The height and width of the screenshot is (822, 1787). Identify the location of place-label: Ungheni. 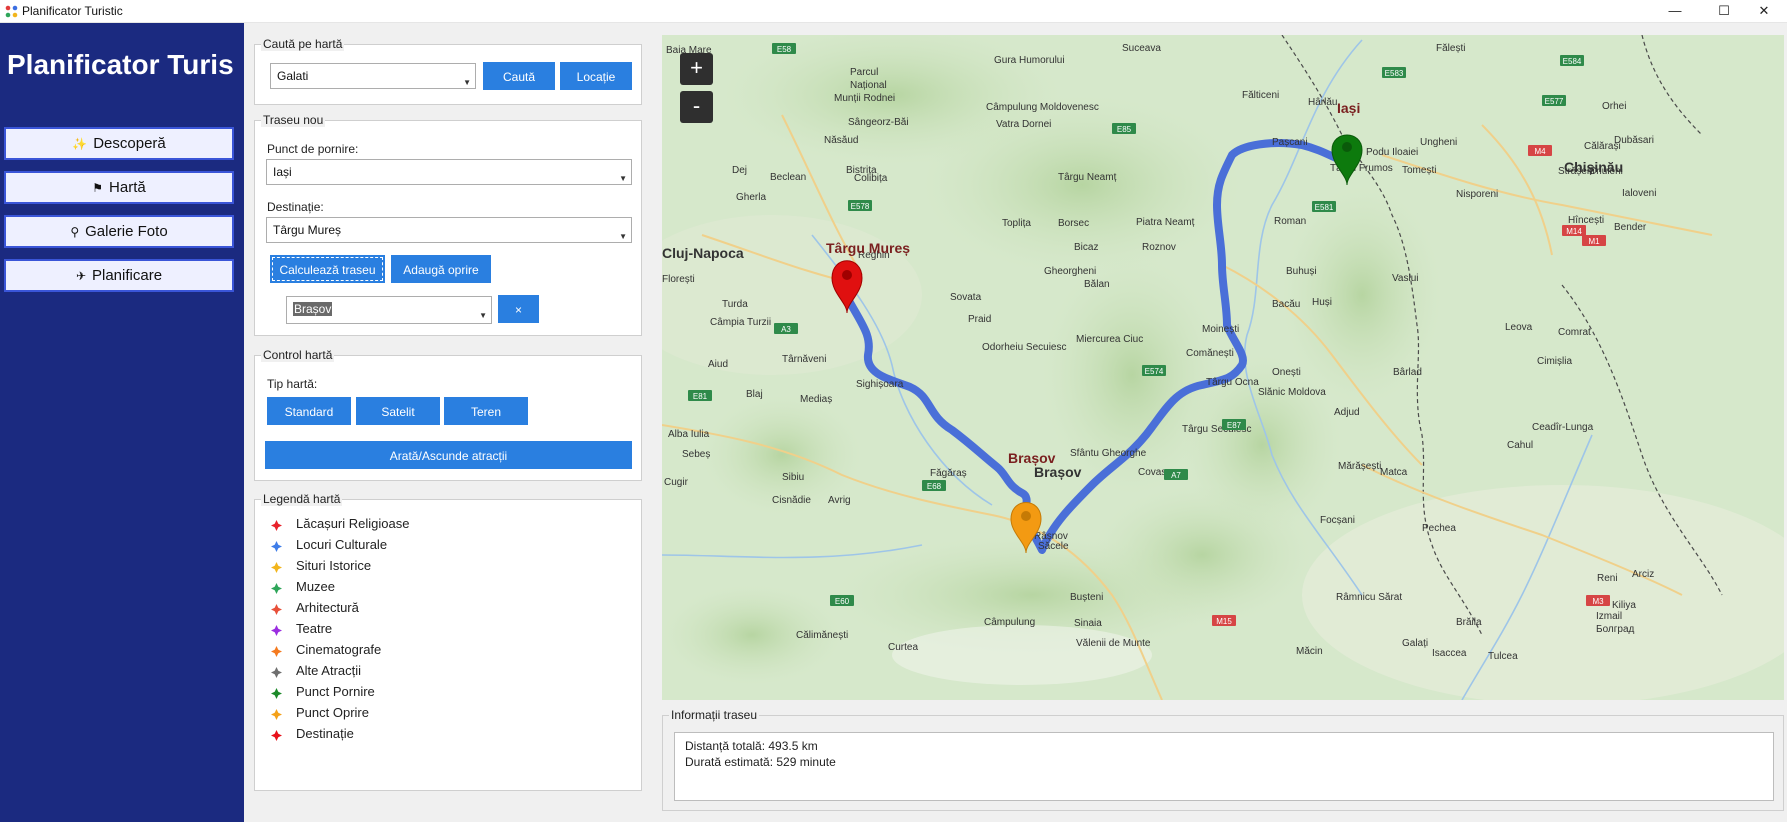
(1438, 142).